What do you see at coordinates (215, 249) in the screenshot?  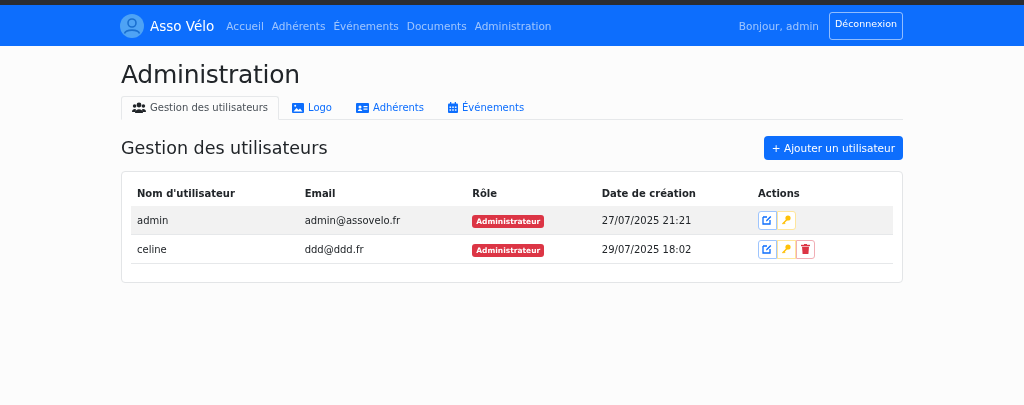 I see `table-cell: celine` at bounding box center [215, 249].